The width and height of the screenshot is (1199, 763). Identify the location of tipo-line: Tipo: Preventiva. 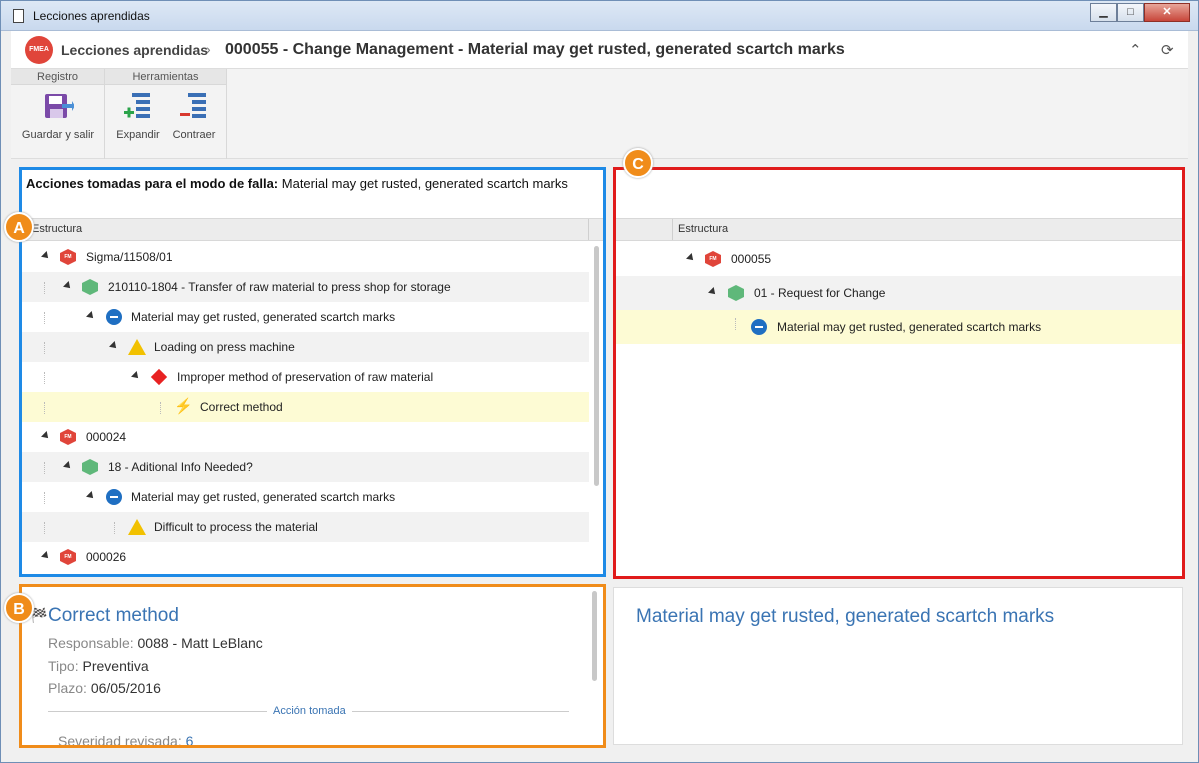
(98, 666).